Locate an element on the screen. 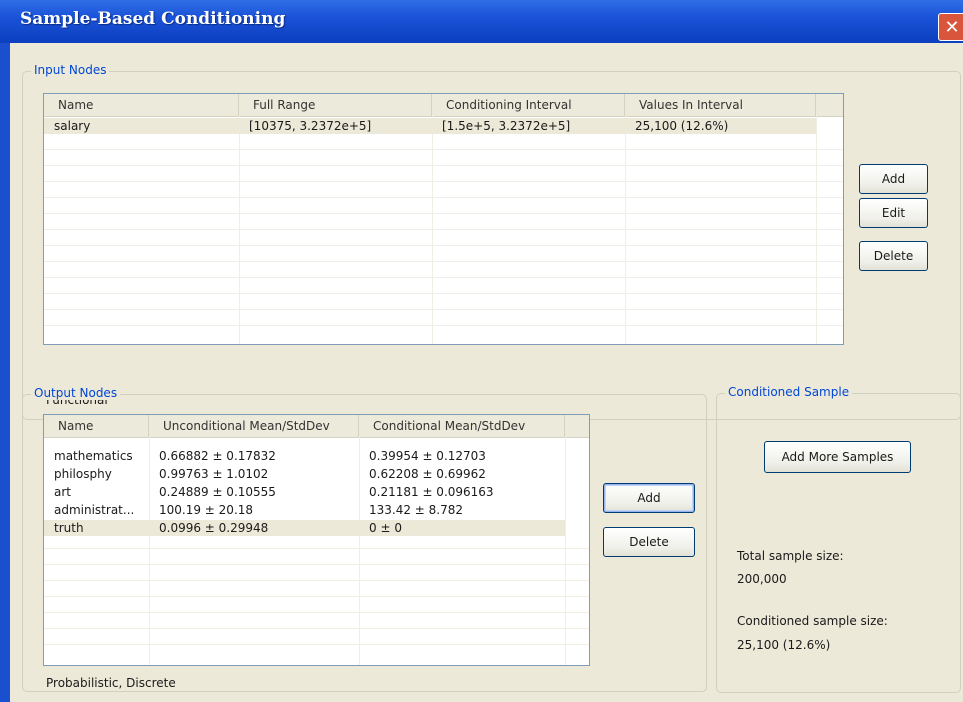 This screenshot has height=702, width=963. cell-unconditional: 0.99763 ± 1.0102 is located at coordinates (214, 474).